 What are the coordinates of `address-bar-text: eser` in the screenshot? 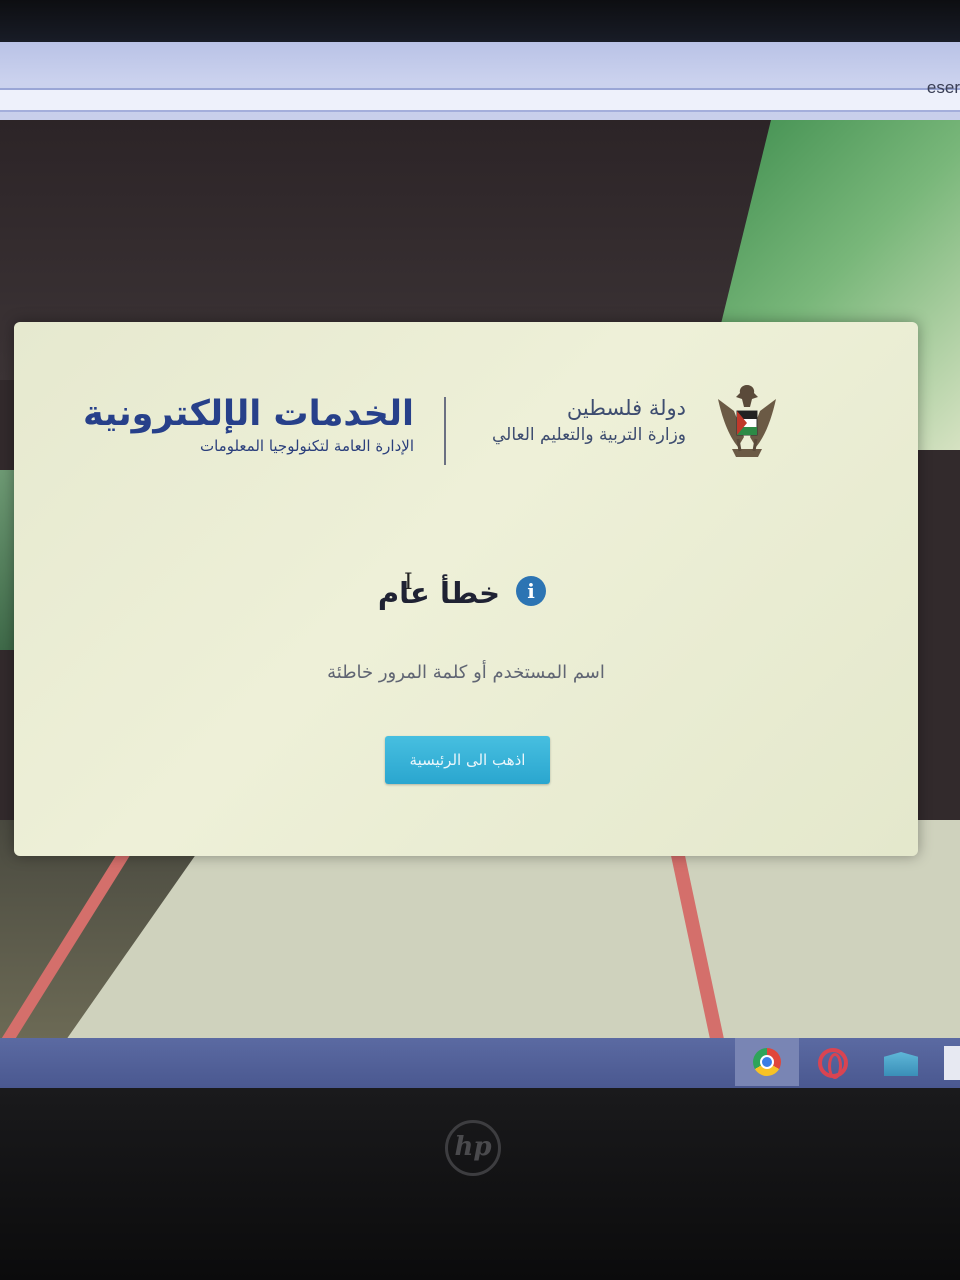 It's located at (943, 88).